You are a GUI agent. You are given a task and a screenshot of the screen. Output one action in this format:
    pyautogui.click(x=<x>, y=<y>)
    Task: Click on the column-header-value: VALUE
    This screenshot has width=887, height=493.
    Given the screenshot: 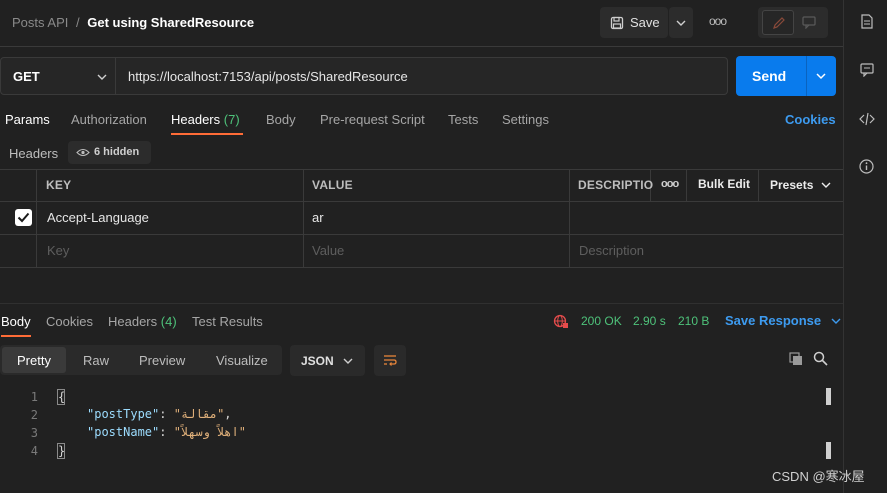 What is the action you would take?
    pyautogui.click(x=332, y=185)
    